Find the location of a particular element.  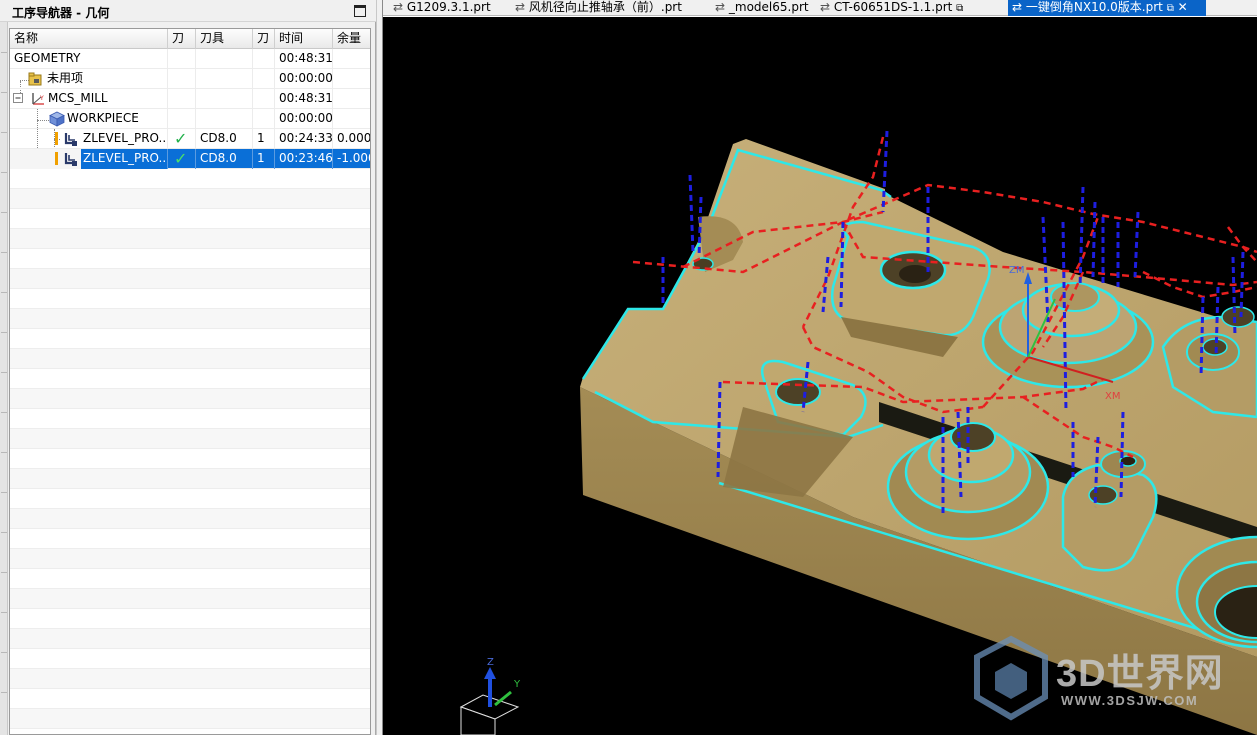

row-name: 未用项 is located at coordinates (65, 78).